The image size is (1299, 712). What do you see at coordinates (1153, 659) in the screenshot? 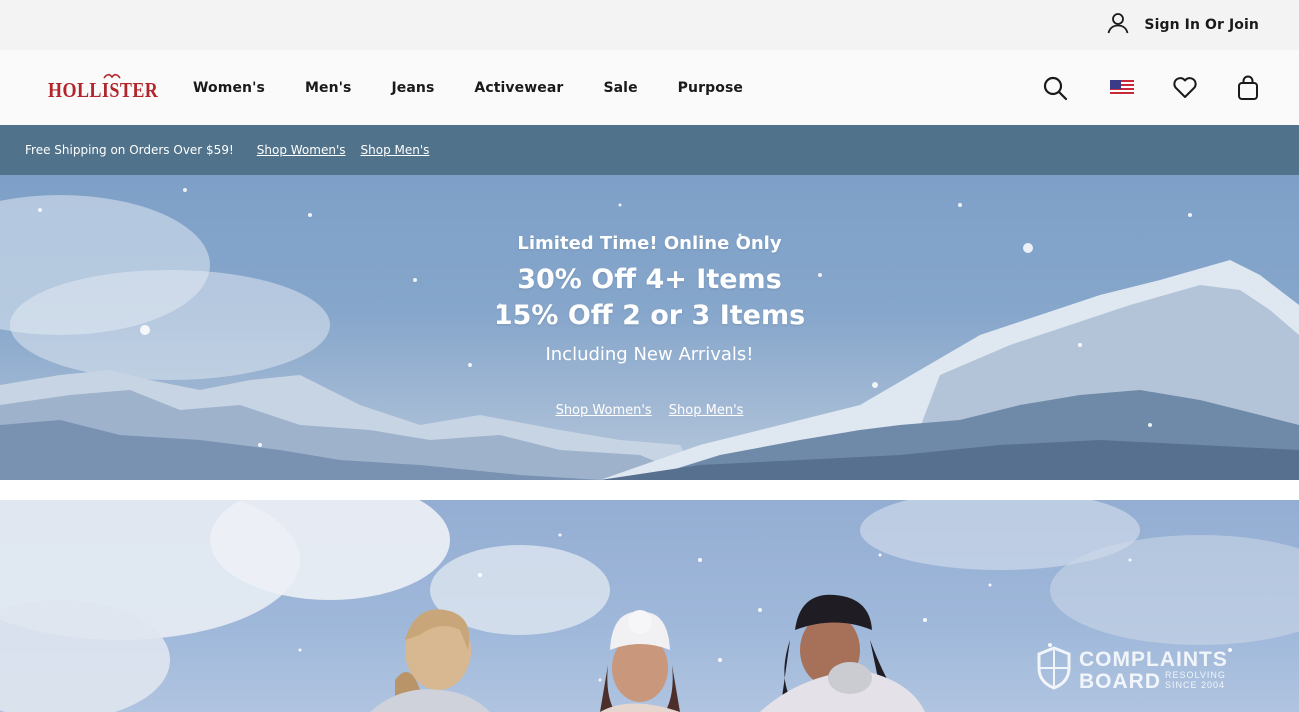
I see `watermark-line1: COMPLAINTS` at bounding box center [1153, 659].